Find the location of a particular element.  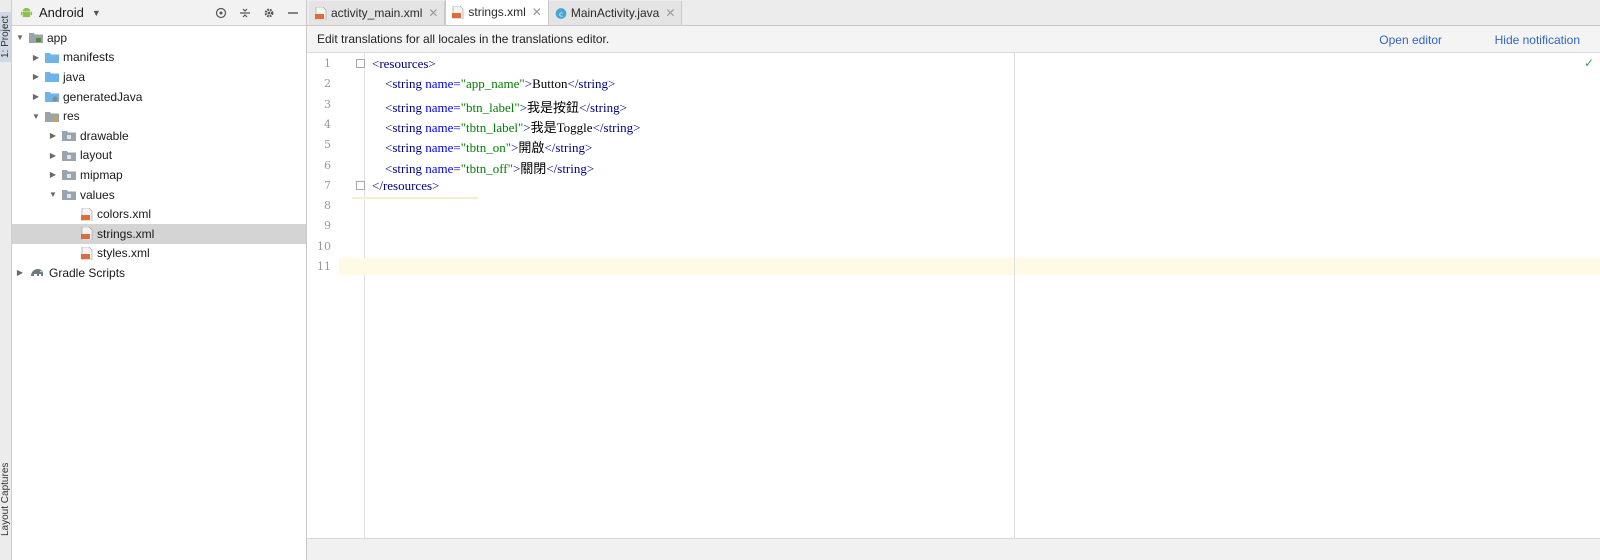

code-token-tag: <resources> is located at coordinates (404, 63).